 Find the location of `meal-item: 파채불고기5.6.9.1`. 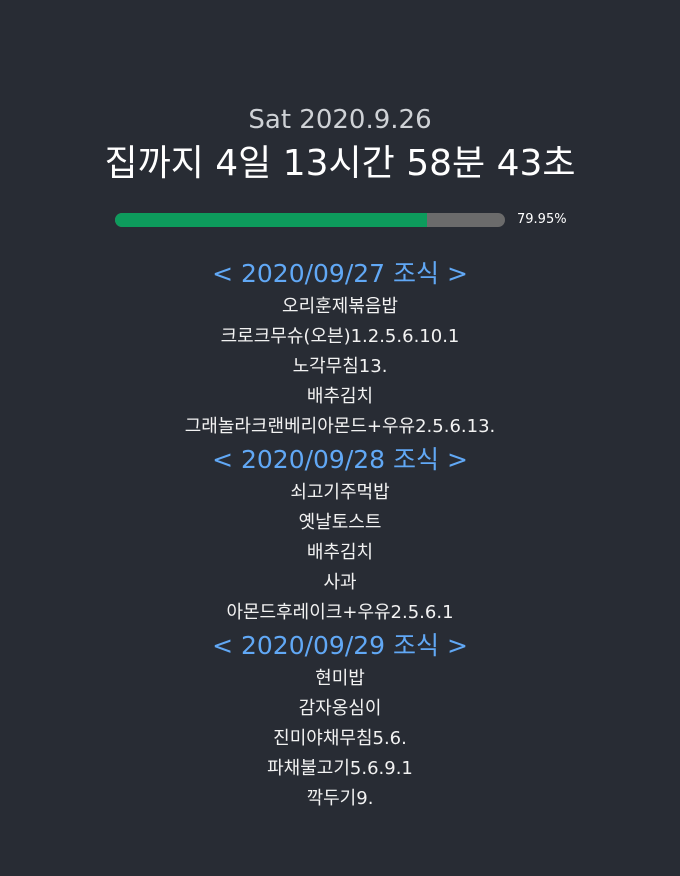

meal-item: 파채불고기5.6.9.1 is located at coordinates (340, 768).